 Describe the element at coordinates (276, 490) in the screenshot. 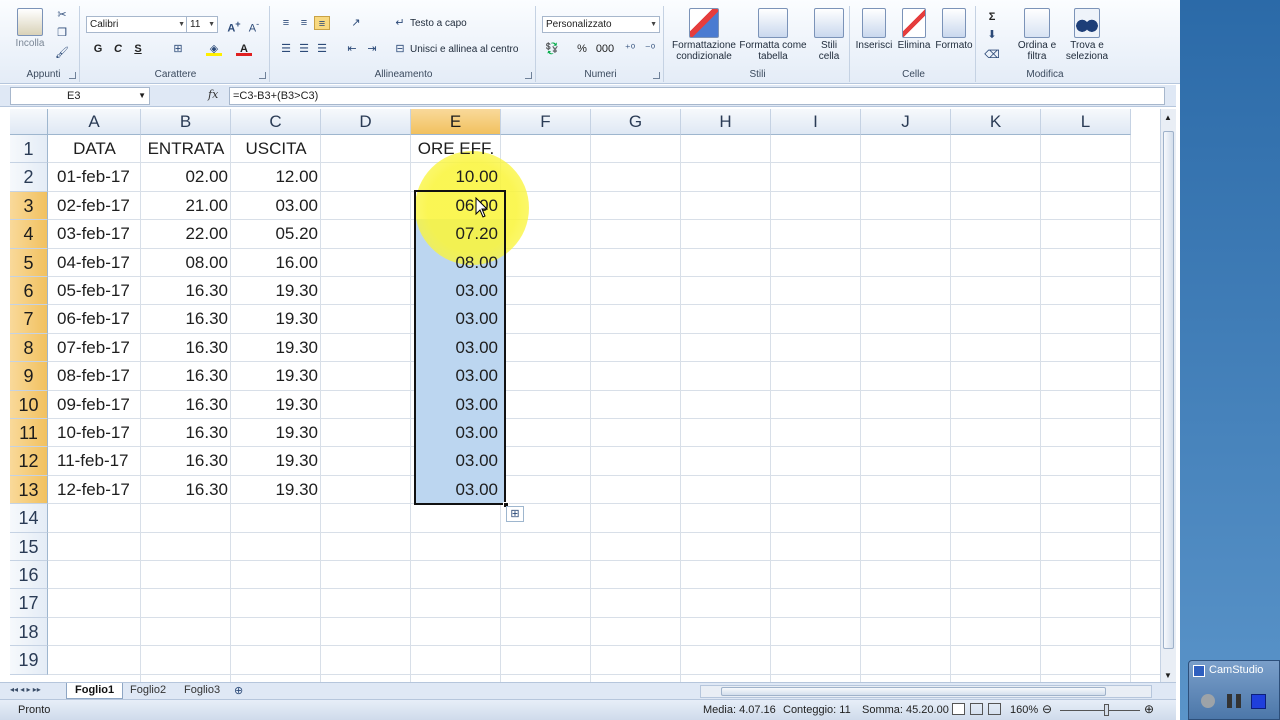

I see `cell-c13: 19.30` at that location.